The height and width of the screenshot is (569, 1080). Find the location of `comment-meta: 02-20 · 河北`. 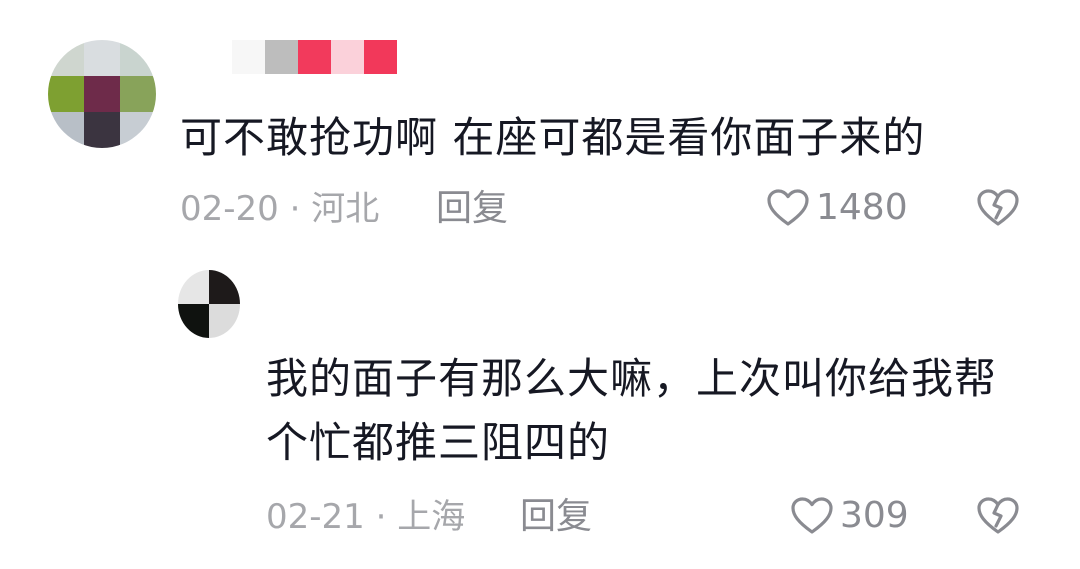

comment-meta: 02-20 · 河北 is located at coordinates (279, 209).